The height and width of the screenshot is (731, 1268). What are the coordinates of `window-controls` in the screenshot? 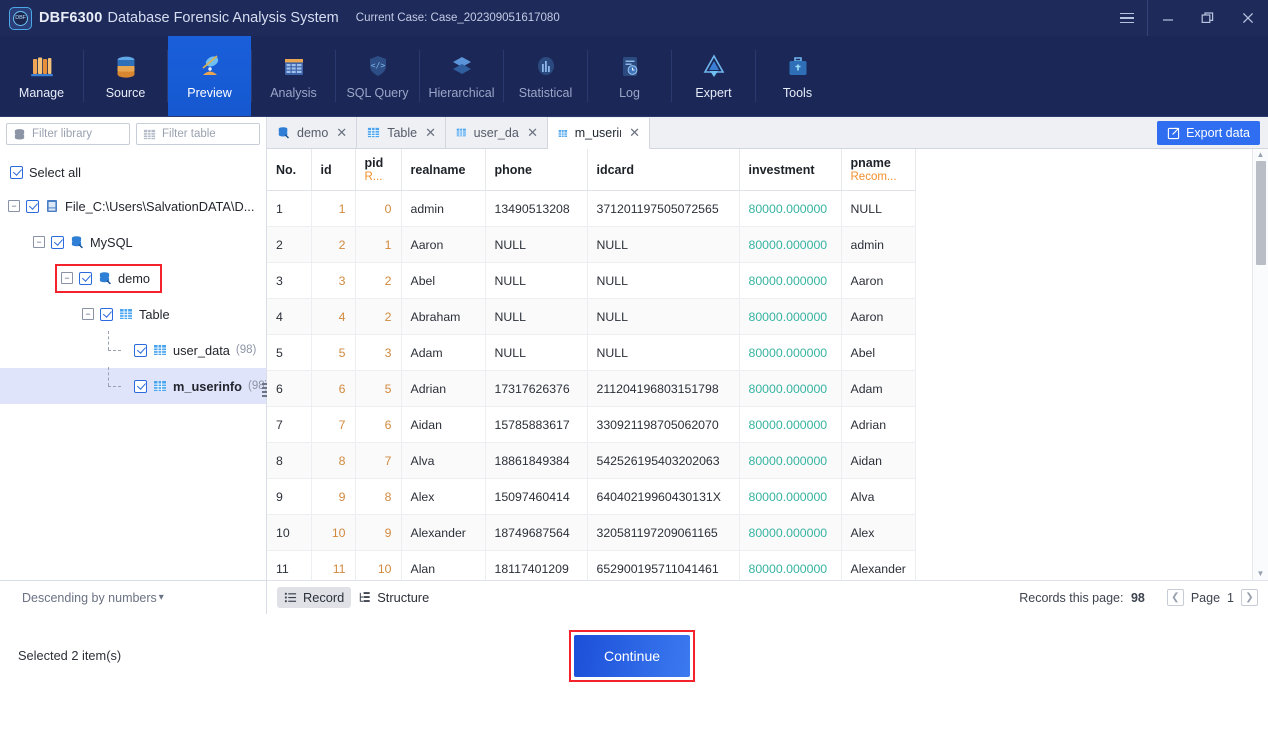 It's located at (1187, 18).